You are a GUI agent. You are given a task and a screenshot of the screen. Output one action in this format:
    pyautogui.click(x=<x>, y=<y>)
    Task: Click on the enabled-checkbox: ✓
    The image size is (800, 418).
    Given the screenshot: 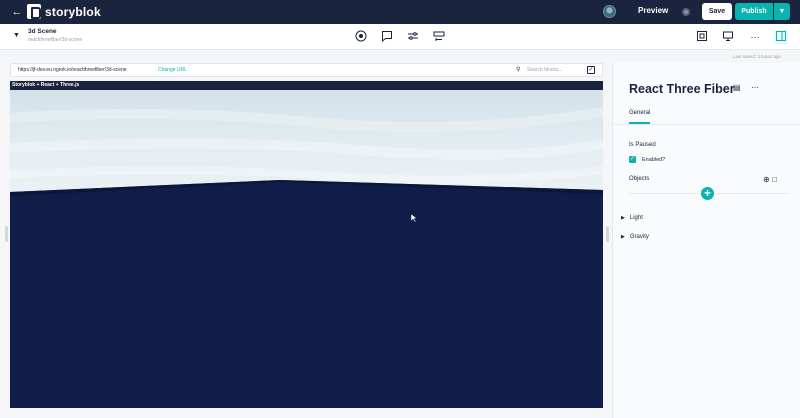 What is the action you would take?
    pyautogui.click(x=632, y=159)
    